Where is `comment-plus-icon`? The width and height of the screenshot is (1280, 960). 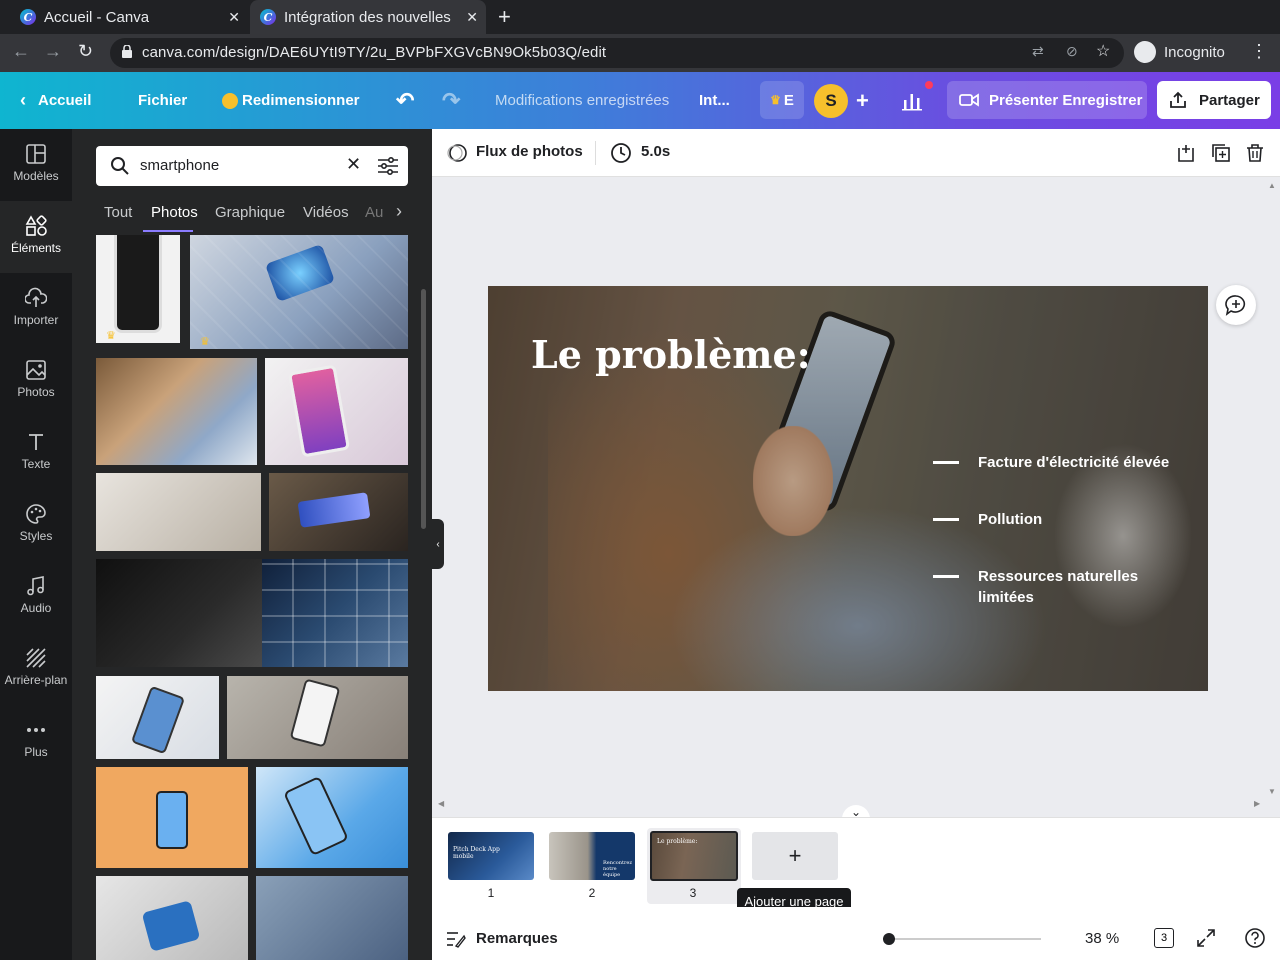 comment-plus-icon is located at coordinates (1235, 305).